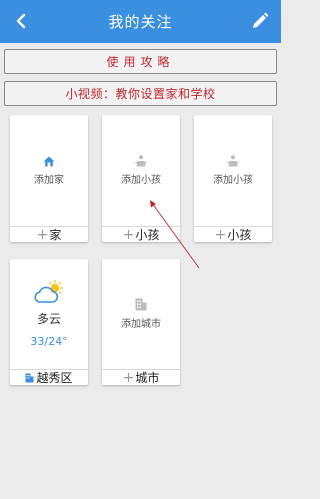 Image resolution: width=320 pixels, height=499 pixels. I want to click on annotation-arrow, so click(175, 234).